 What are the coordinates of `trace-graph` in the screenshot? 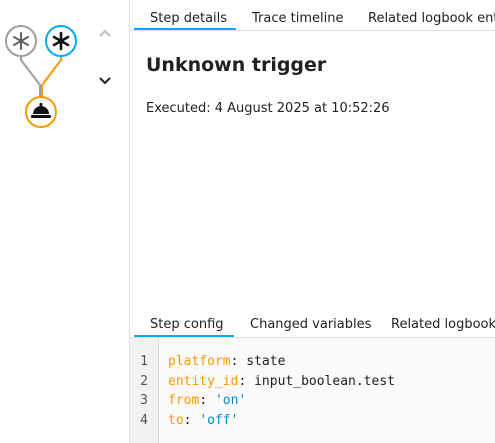 It's located at (41, 76).